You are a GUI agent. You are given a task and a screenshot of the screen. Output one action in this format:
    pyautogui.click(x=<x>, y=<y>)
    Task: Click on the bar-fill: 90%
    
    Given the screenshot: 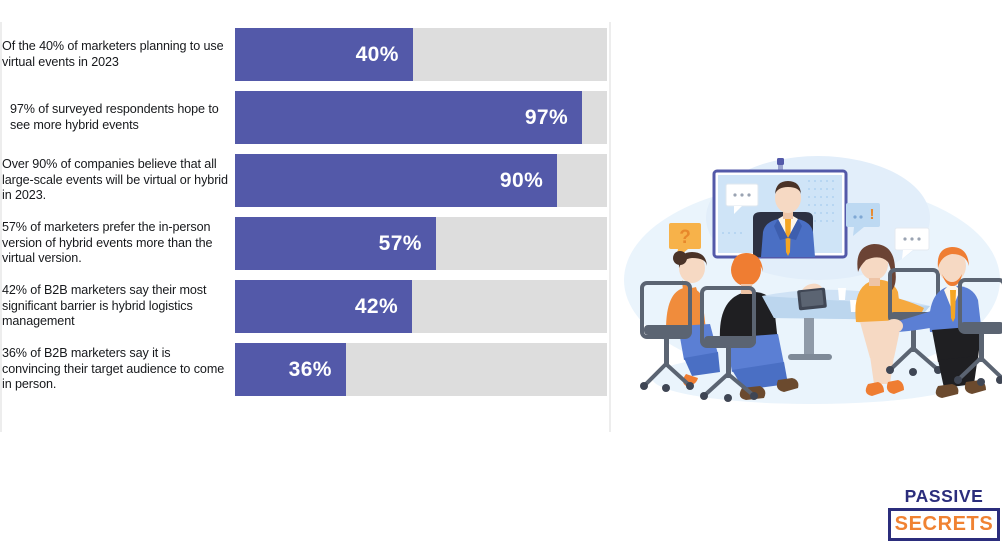 What is the action you would take?
    pyautogui.click(x=396, y=180)
    